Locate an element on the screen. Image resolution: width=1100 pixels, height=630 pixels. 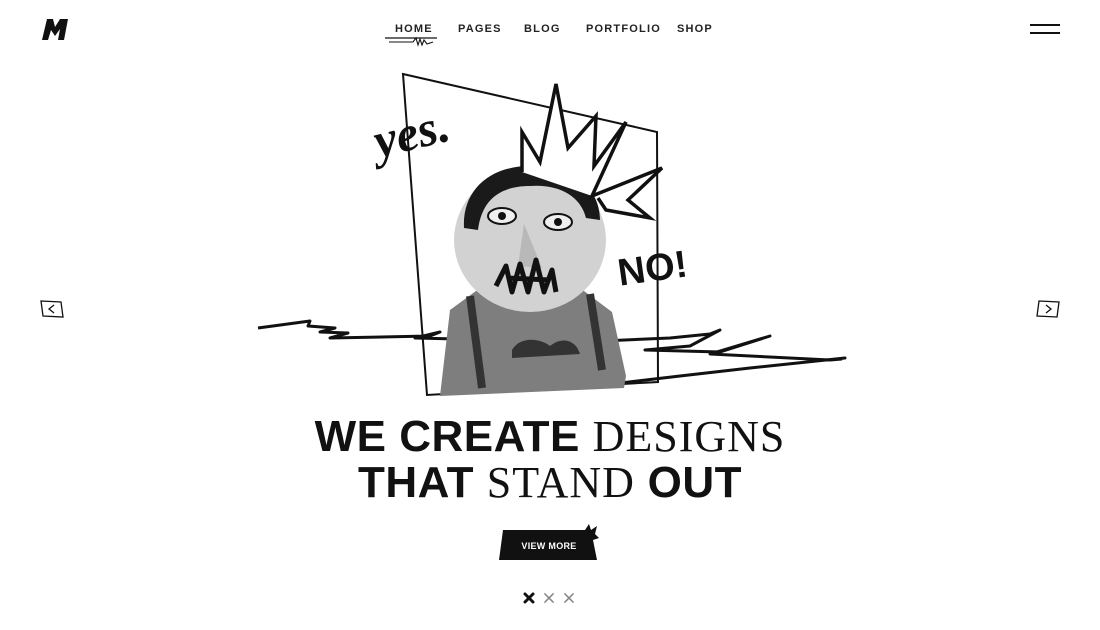
hamburger-menu-button is located at coordinates (1045, 30).